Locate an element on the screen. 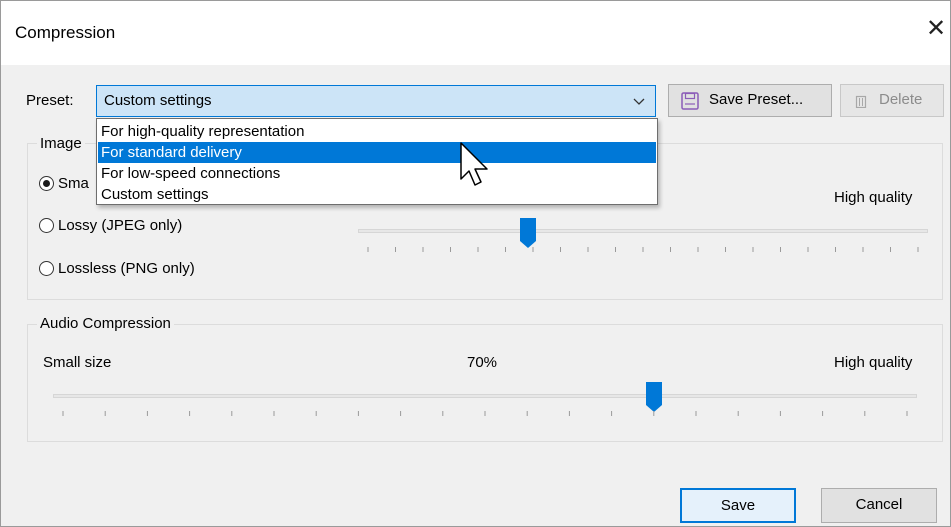 The image size is (951, 527). dropdown-option-highlighted: For standard delivery is located at coordinates (377, 152).